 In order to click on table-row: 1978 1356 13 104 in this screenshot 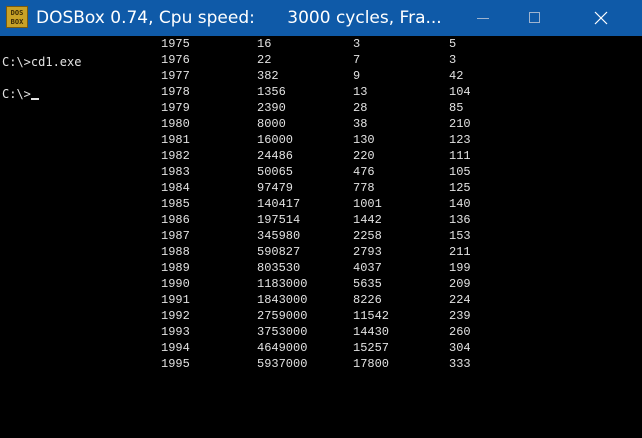, I will do `click(260, 92)`.